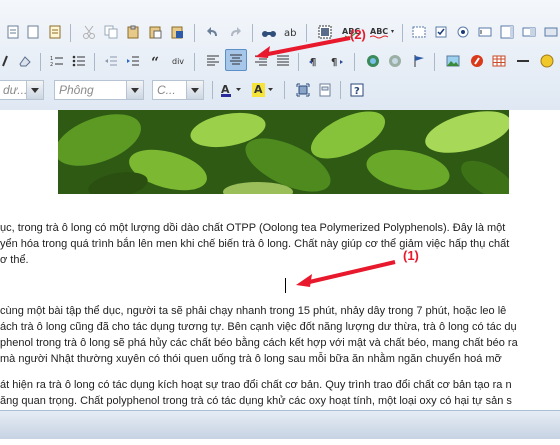 The image size is (560, 445). What do you see at coordinates (411, 255) in the screenshot?
I see `annotation-label-1: (1)` at bounding box center [411, 255].